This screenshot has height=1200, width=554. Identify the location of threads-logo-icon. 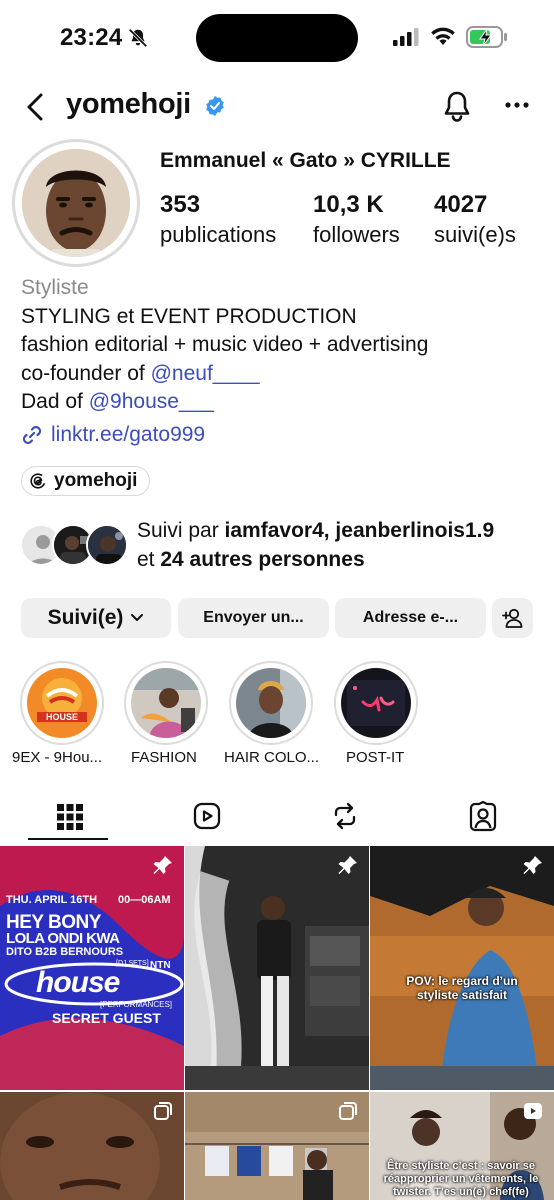
(38, 481).